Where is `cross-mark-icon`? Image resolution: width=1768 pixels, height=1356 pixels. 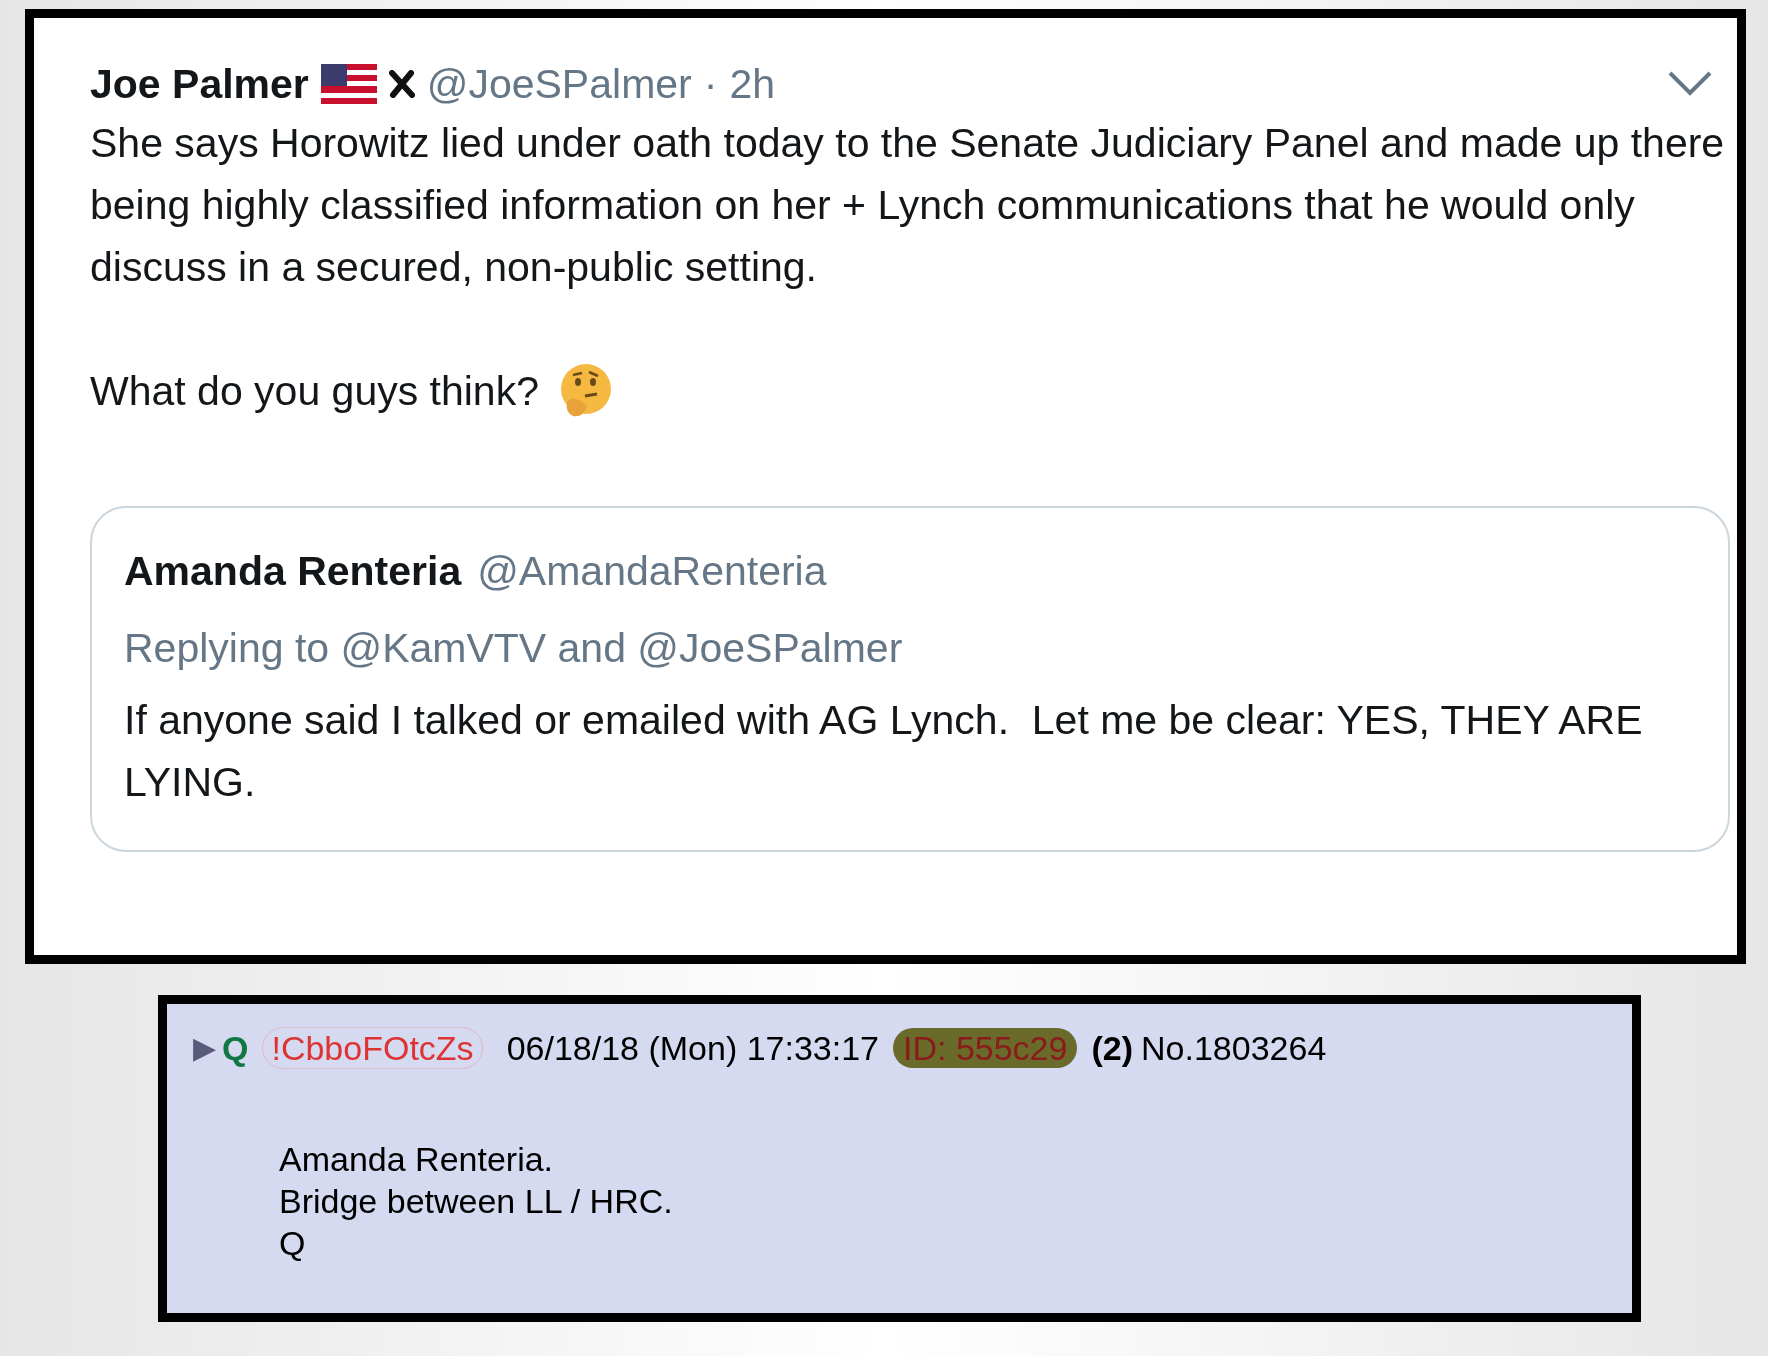
cross-mark-icon is located at coordinates (401, 84).